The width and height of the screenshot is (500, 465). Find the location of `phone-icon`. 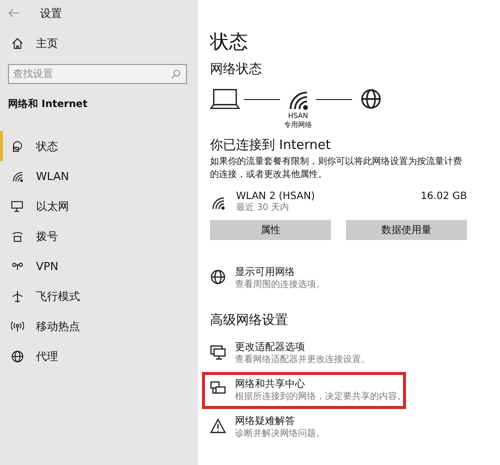

phone-icon is located at coordinates (17, 236).